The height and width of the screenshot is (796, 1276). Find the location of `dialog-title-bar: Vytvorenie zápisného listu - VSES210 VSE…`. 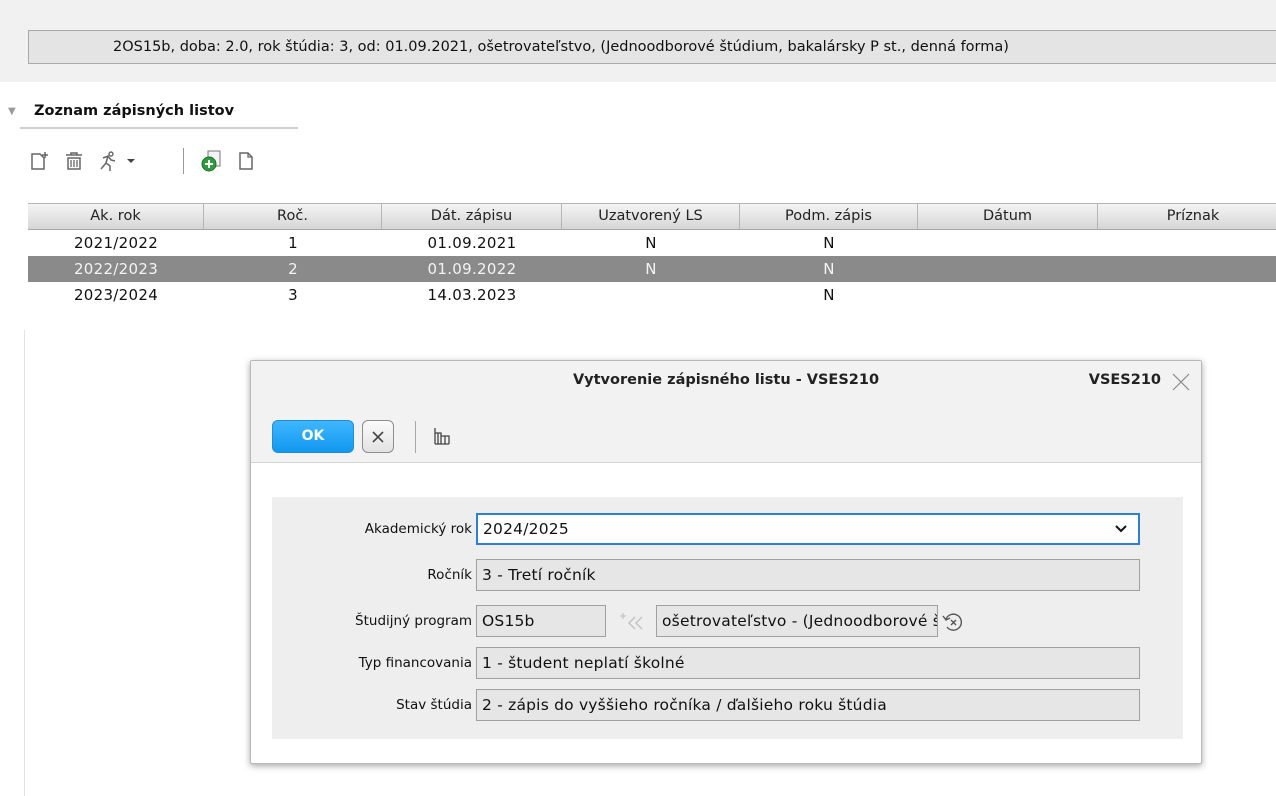

dialog-title-bar: Vytvorenie zápisného listu - VSES210 VSE… is located at coordinates (726, 382).